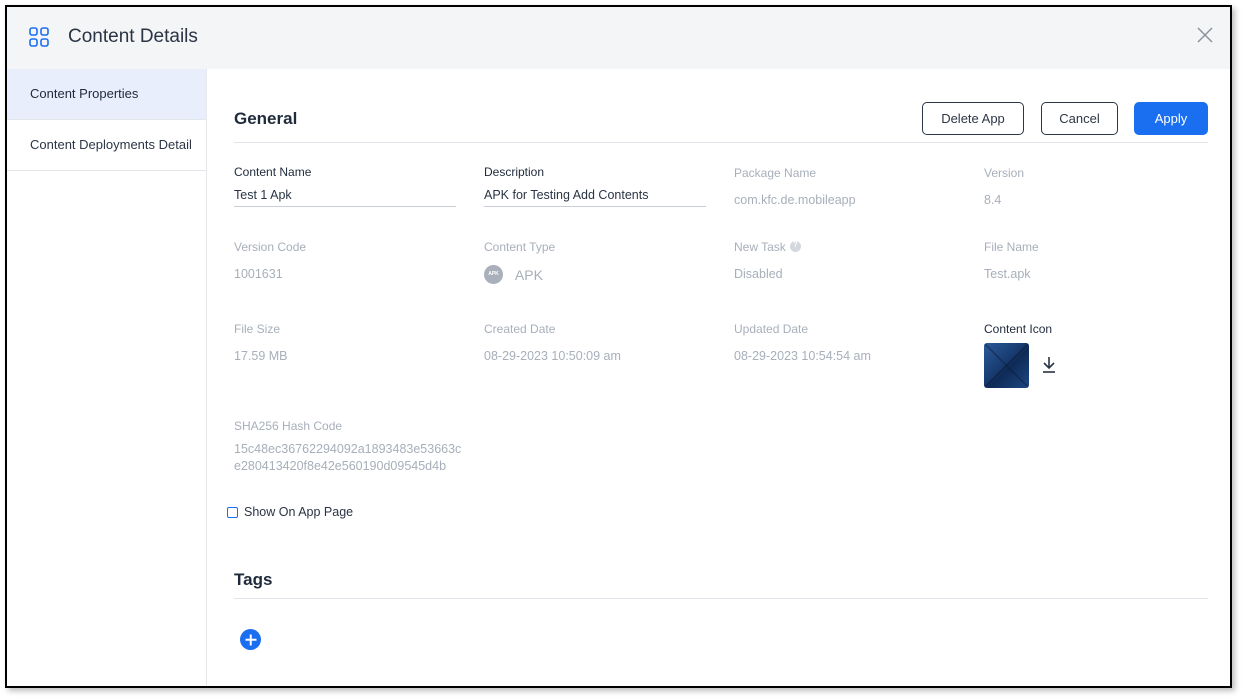 The width and height of the screenshot is (1244, 700). I want to click on apk-icon: APK, so click(493, 274).